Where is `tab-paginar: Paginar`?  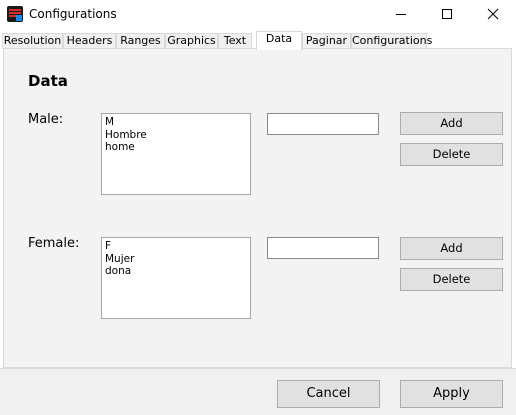
tab-paginar: Paginar is located at coordinates (326, 41).